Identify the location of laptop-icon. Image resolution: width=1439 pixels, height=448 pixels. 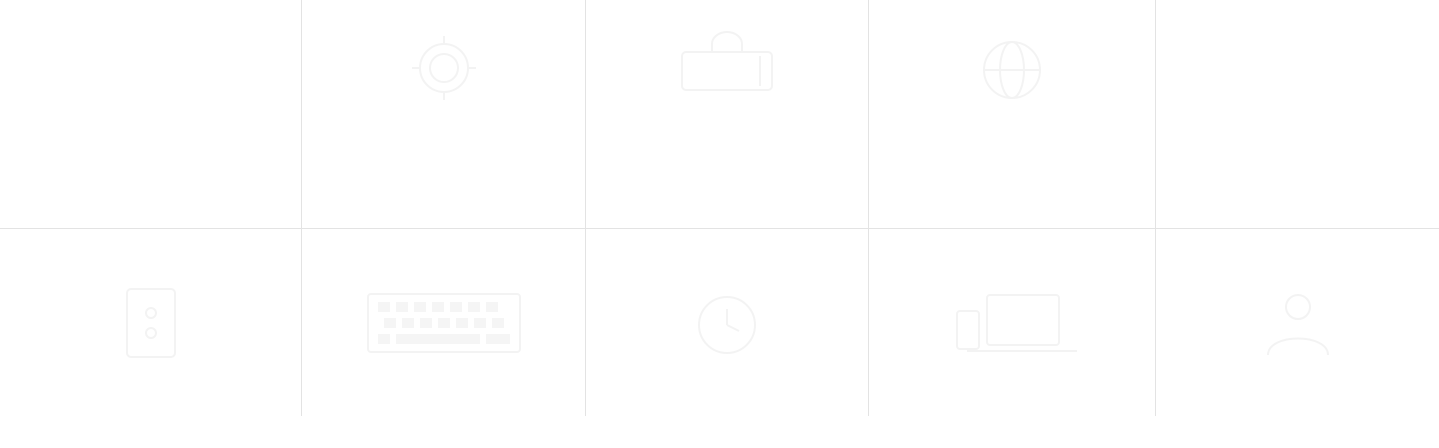
(1016, 322).